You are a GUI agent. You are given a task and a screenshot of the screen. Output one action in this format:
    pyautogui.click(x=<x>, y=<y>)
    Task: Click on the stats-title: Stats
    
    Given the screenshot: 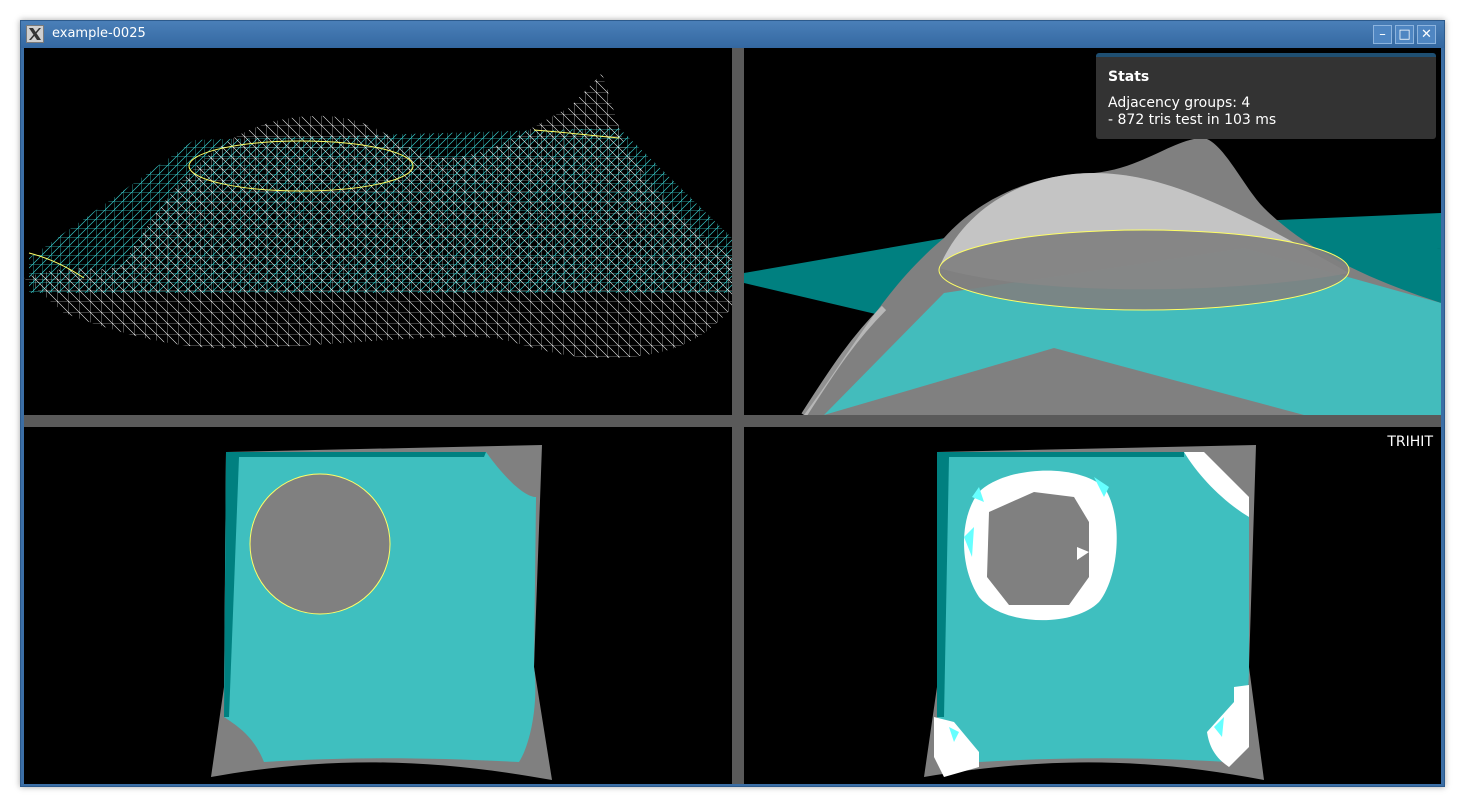 What is the action you would take?
    pyautogui.click(x=1129, y=77)
    